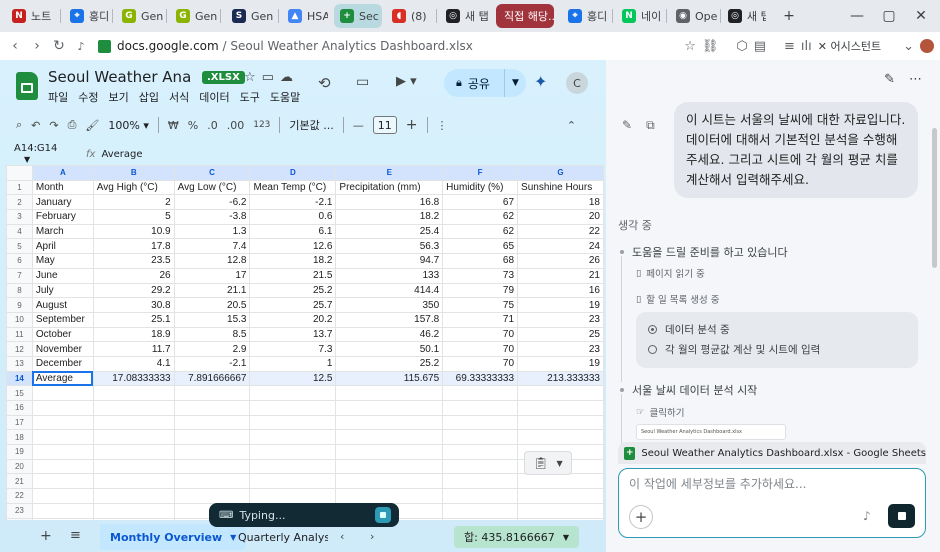 This screenshot has height=552, width=940. I want to click on cell: December, so click(62, 363).